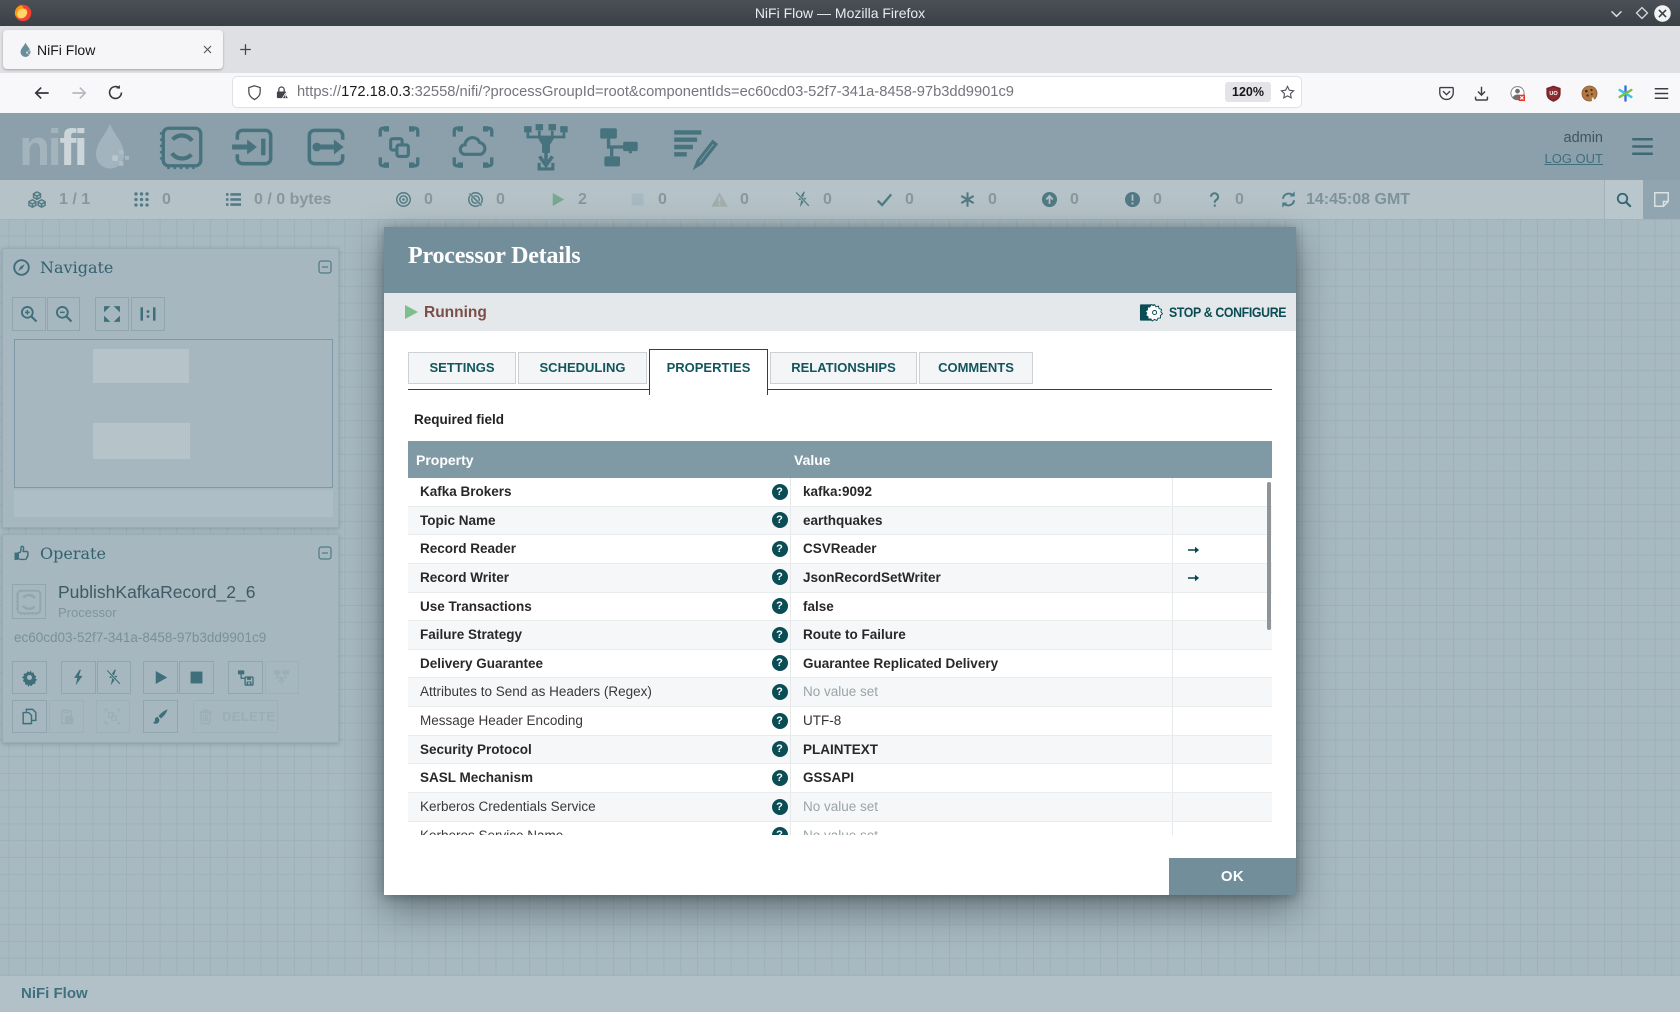  I want to click on property-value: false, so click(818, 607).